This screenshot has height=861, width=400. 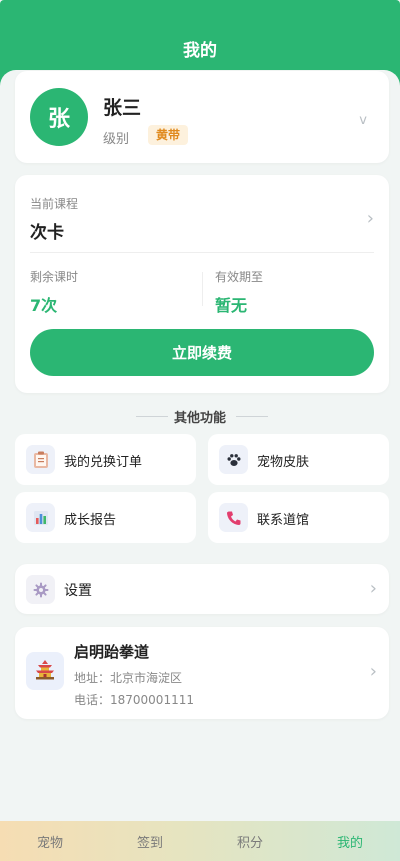 I want to click on current-course-label: 当前课程, so click(x=54, y=204).